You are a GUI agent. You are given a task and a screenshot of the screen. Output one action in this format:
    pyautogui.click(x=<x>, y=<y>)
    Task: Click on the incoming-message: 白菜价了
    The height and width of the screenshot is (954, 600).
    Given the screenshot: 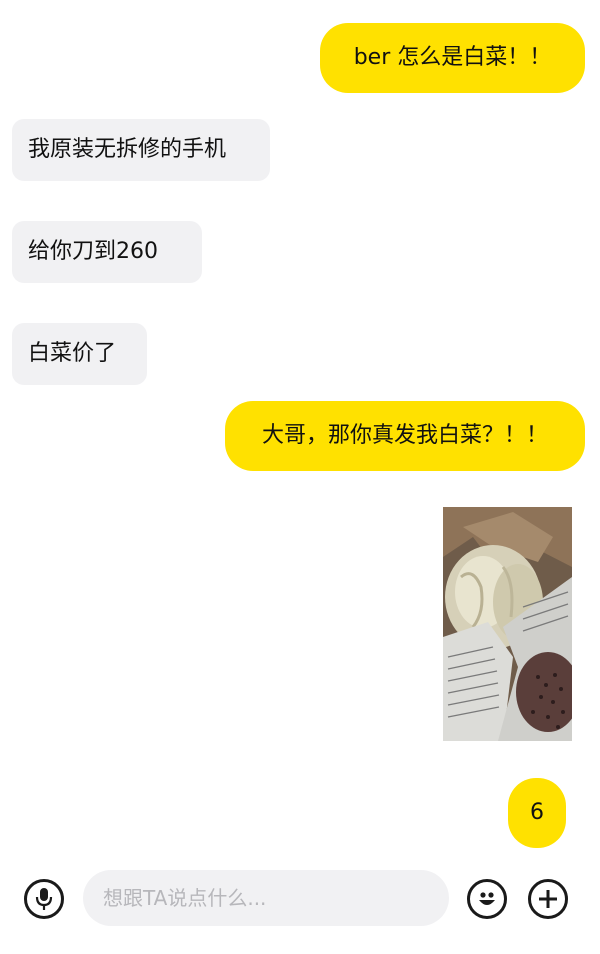 What is the action you would take?
    pyautogui.click(x=79, y=354)
    